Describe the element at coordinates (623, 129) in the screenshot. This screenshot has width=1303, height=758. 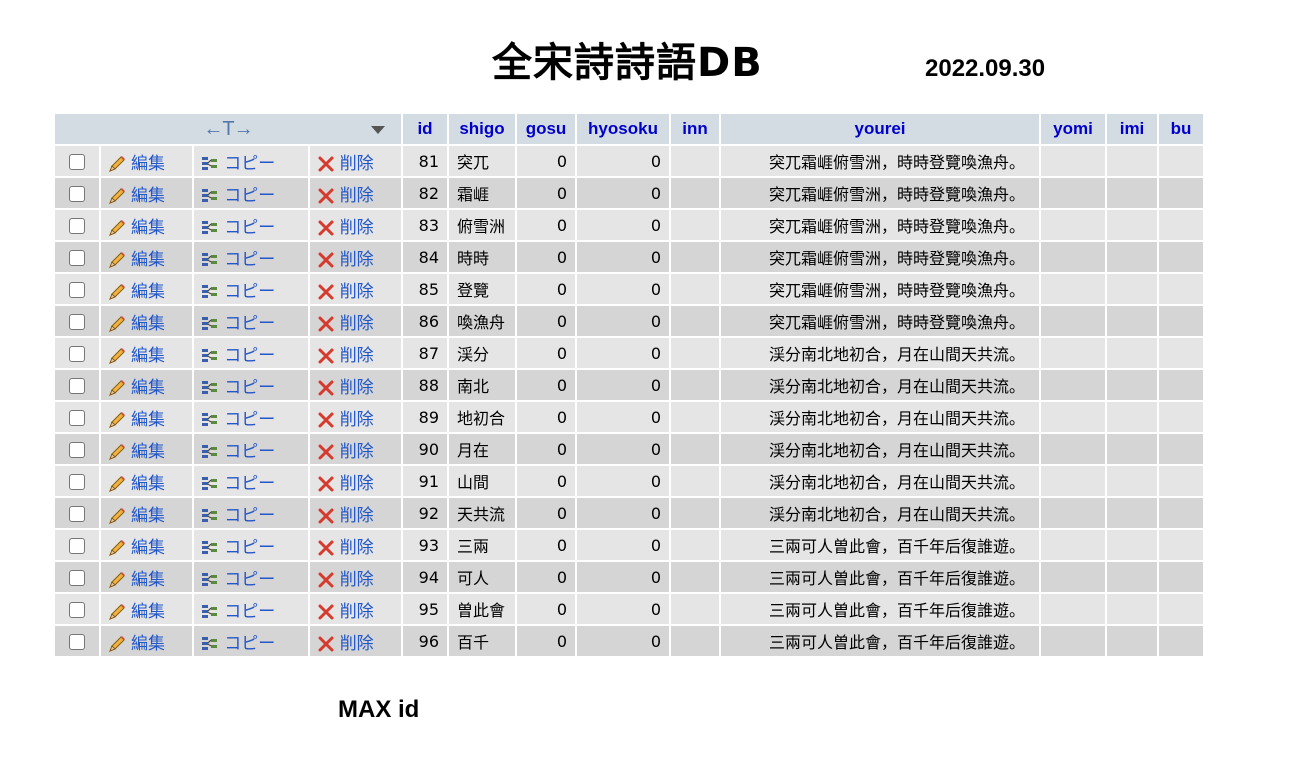
I see `column-header-hyosoku: hyosoku` at that location.